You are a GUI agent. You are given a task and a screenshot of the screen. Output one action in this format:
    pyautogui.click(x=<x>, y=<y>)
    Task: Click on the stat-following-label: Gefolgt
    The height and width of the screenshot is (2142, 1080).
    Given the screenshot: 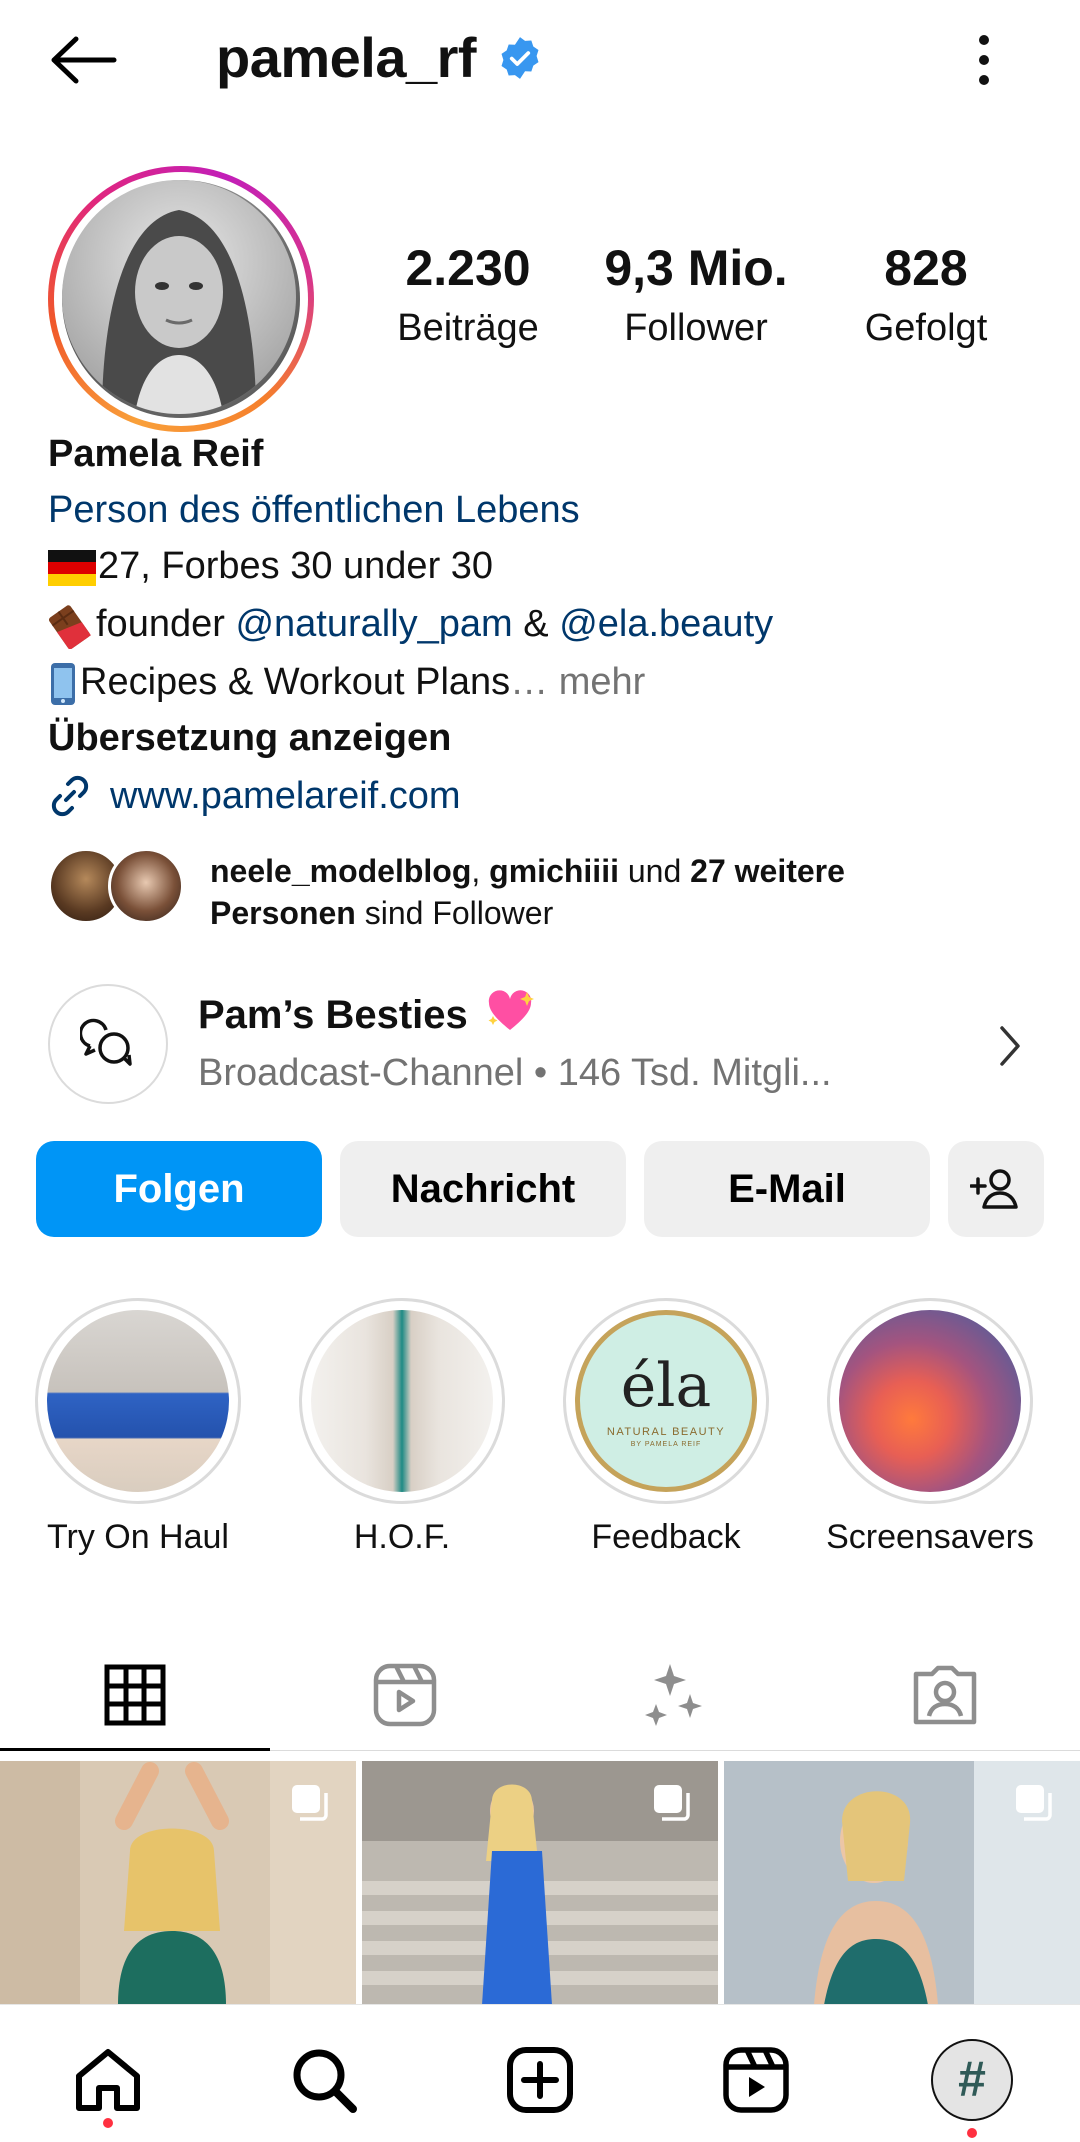 What is the action you would take?
    pyautogui.click(x=926, y=328)
    